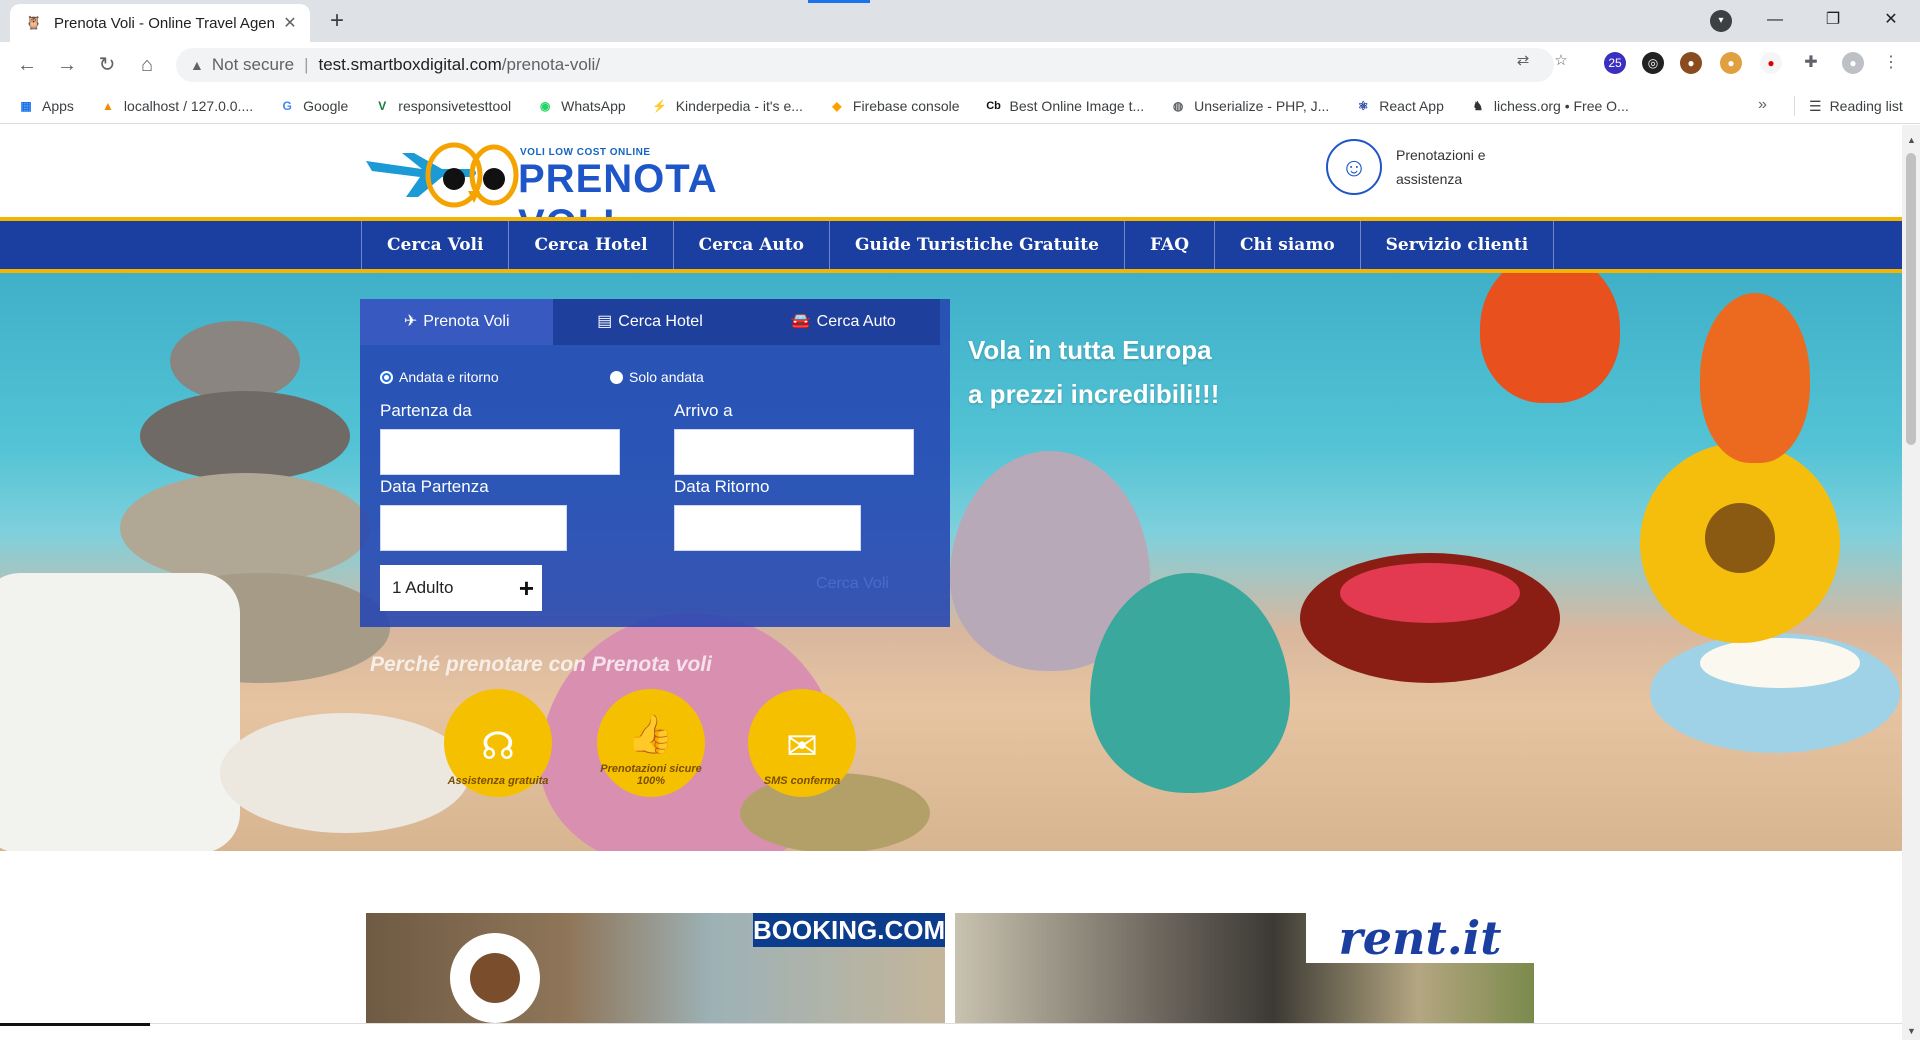 This screenshot has width=1920, height=1040. Describe the element at coordinates (794, 452) in the screenshot. I see `to-input` at that location.